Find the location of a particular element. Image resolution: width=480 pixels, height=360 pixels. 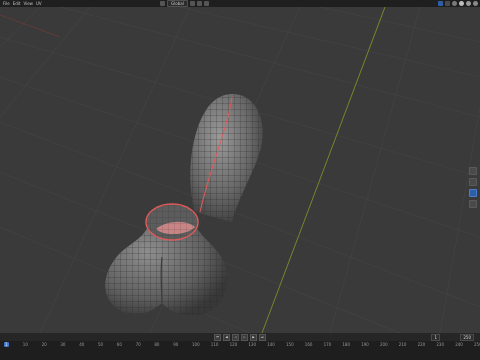

viewport-shading-icons is located at coordinates (458, 3).